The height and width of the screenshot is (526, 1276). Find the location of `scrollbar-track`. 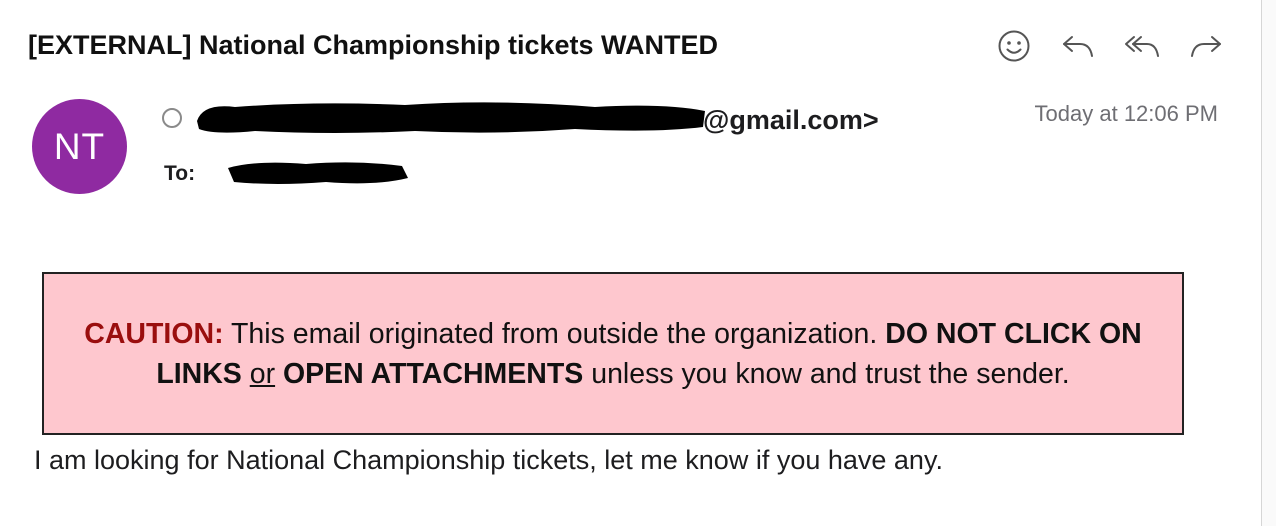

scrollbar-track is located at coordinates (1268, 263).